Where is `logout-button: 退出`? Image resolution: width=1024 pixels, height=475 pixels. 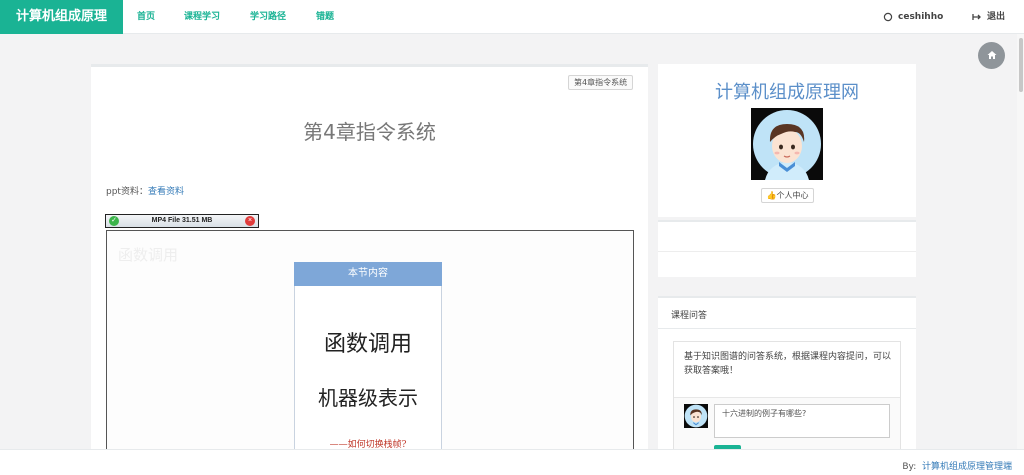 logout-button: 退出 is located at coordinates (988, 17).